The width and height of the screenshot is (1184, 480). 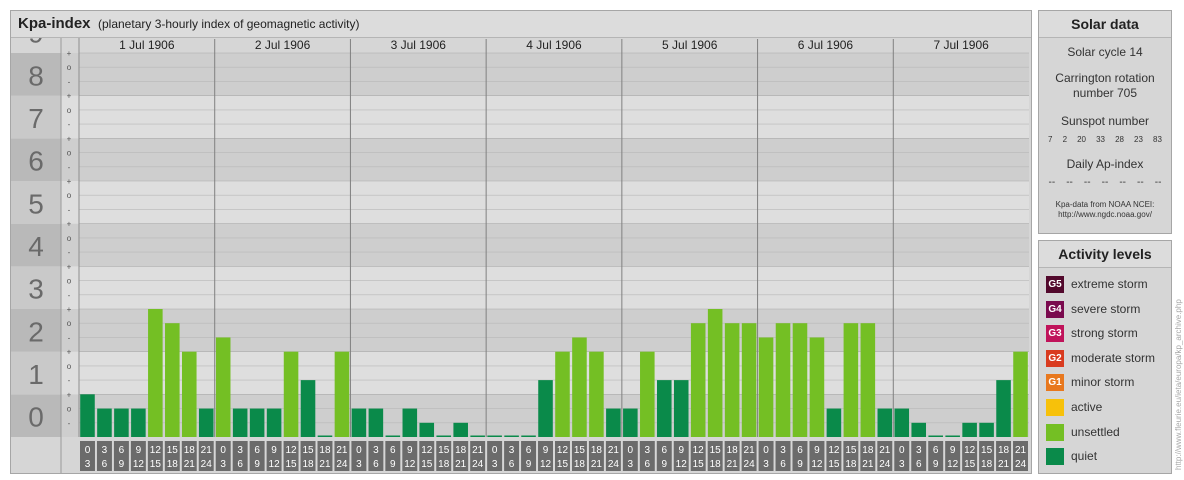 What do you see at coordinates (1105, 139) in the screenshot?
I see `sunspot-values: 7 2 20 33 28 23 83` at bounding box center [1105, 139].